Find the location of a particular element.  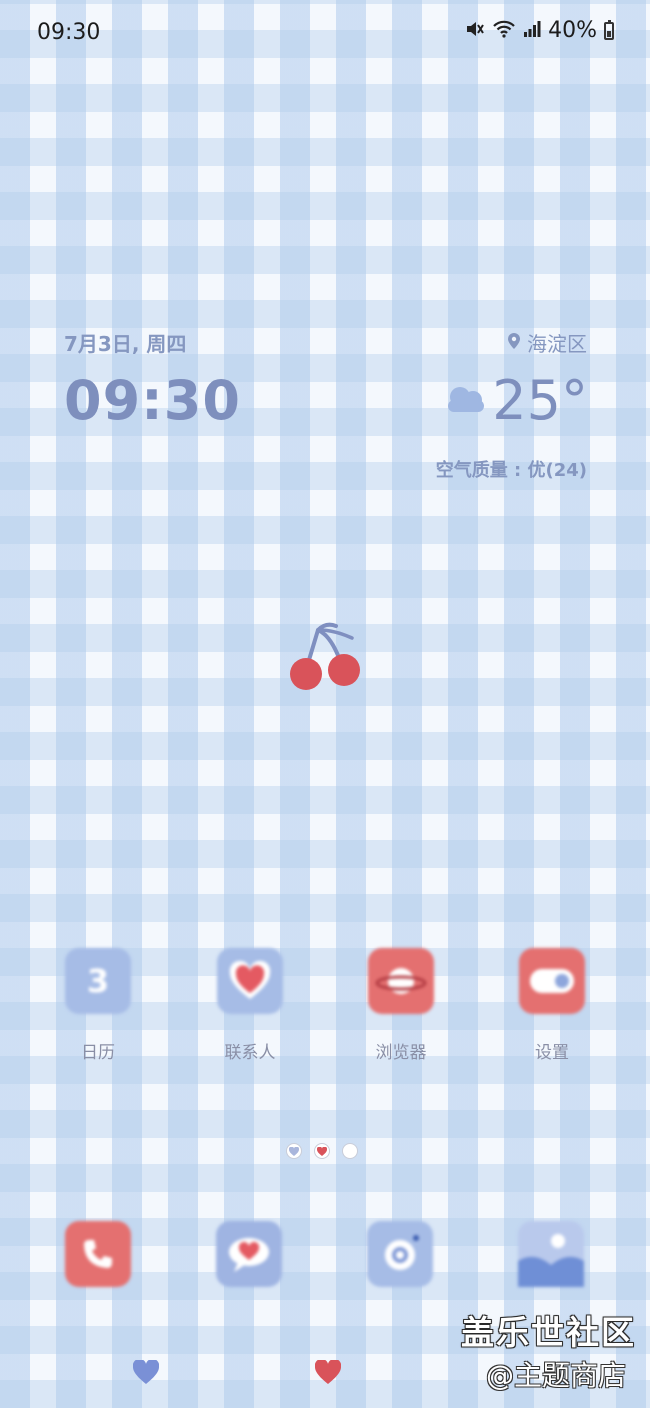

app-label: 浏览器 is located at coordinates (401, 1053).